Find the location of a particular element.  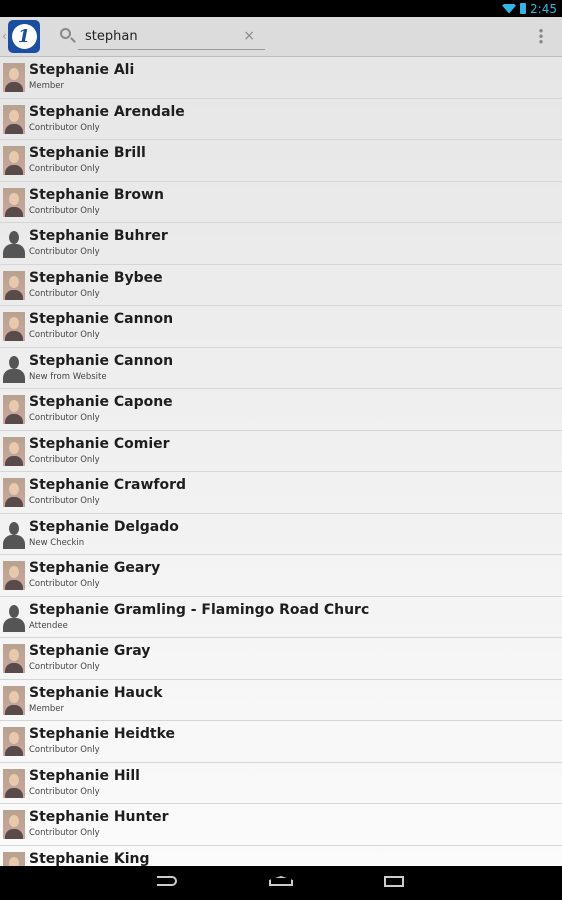

contact-name: Stephanie Hauck is located at coordinates (96, 692).